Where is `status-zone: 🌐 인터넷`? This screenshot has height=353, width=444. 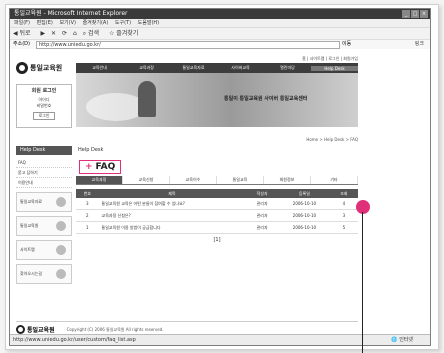 status-zone: 🌐 인터넷 is located at coordinates (402, 340).